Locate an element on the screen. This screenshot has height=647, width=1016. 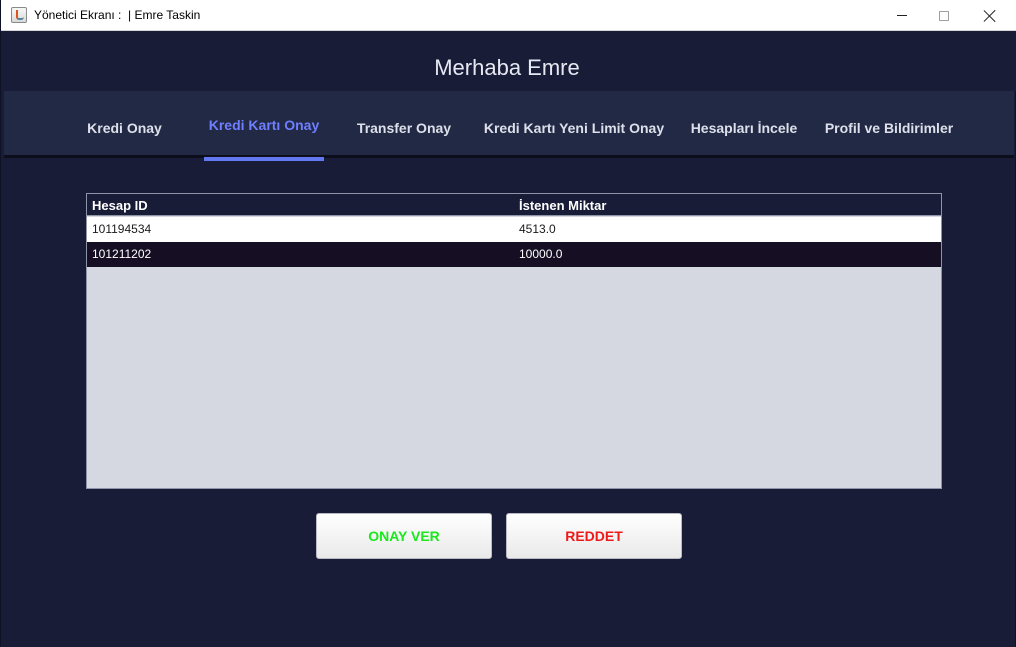
maximize-icon is located at coordinates (944, 15).